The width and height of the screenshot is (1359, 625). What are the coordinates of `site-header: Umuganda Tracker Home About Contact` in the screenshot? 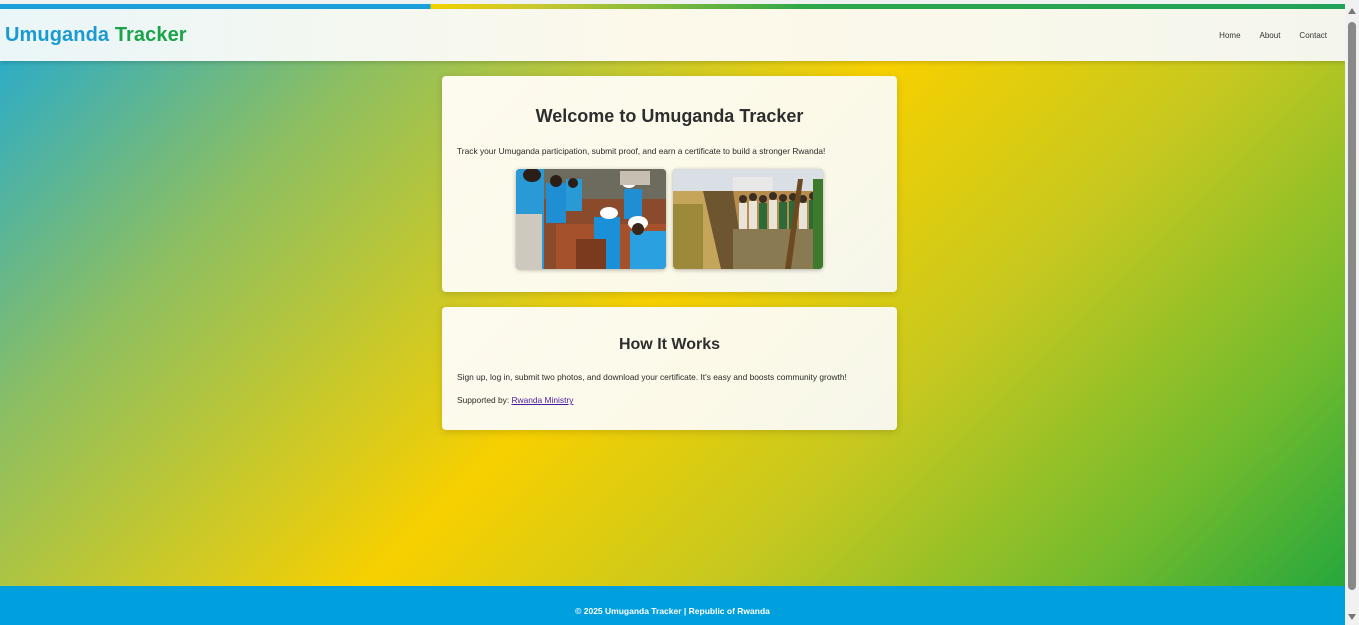 It's located at (672, 35).